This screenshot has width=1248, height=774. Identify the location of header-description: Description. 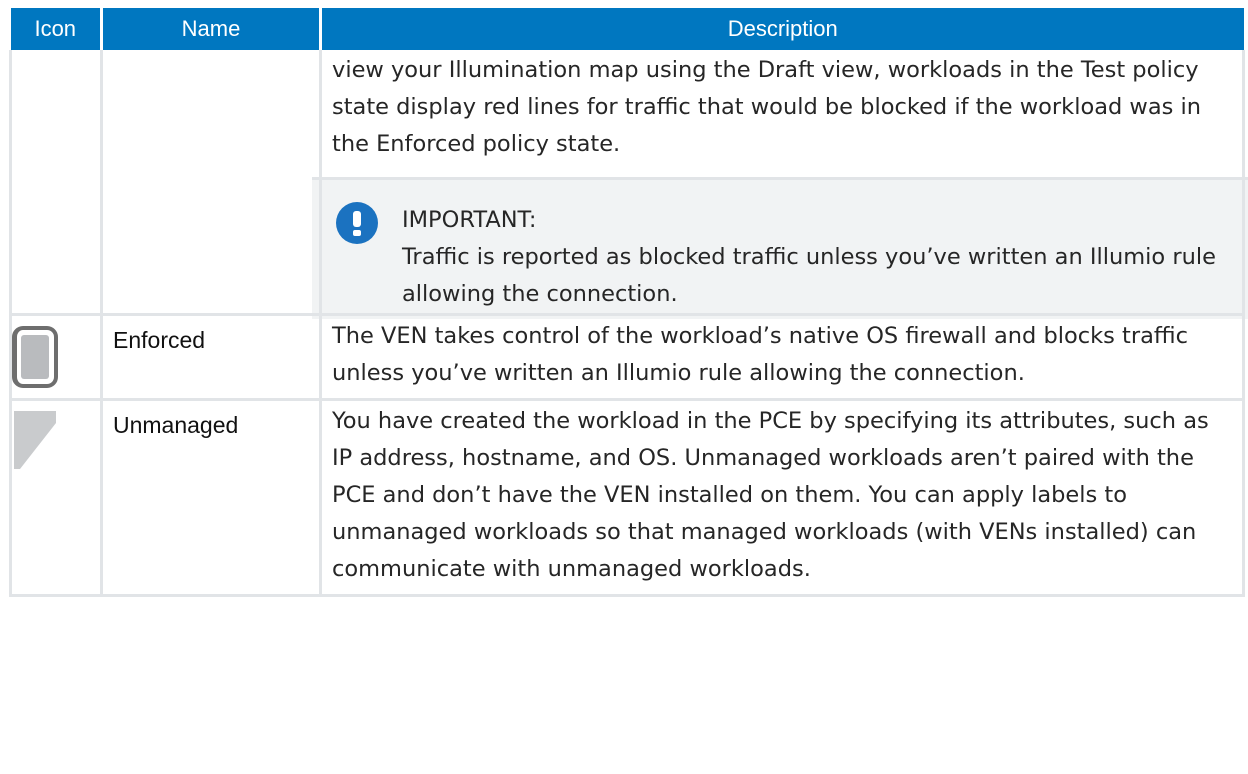
(781, 29).